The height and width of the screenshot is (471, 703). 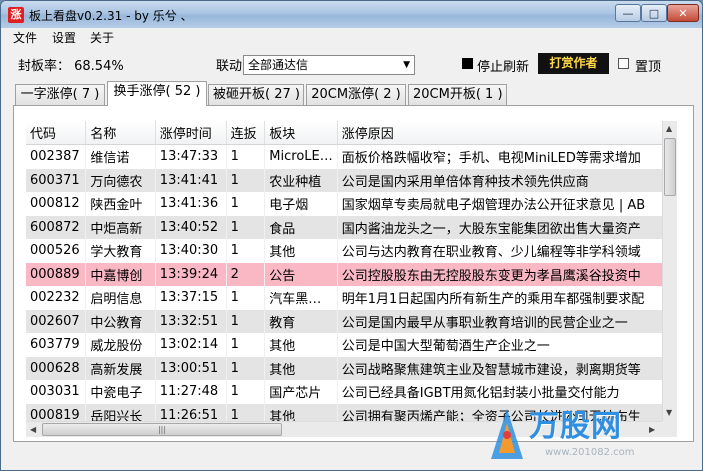 What do you see at coordinates (301, 133) in the screenshot?
I see `column-header-sector: 板块` at bounding box center [301, 133].